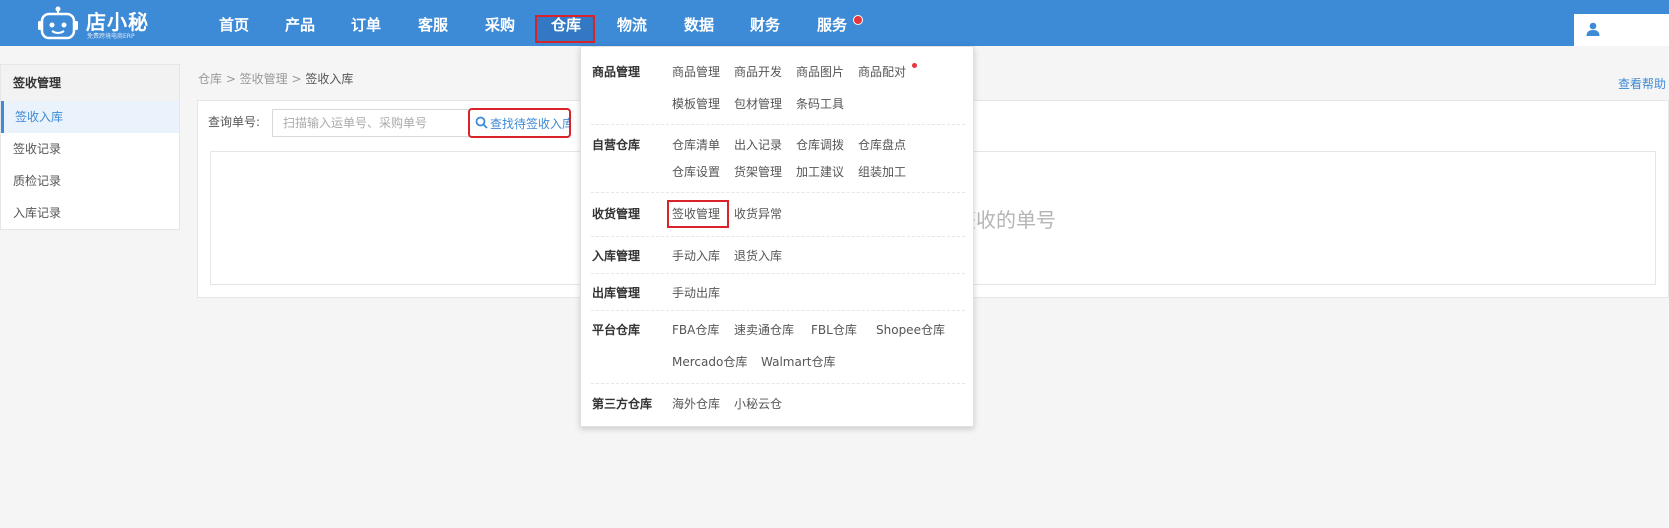 This screenshot has height=528, width=1669. Describe the element at coordinates (699, 24) in the screenshot. I see `nav-item-data: 数据` at that location.